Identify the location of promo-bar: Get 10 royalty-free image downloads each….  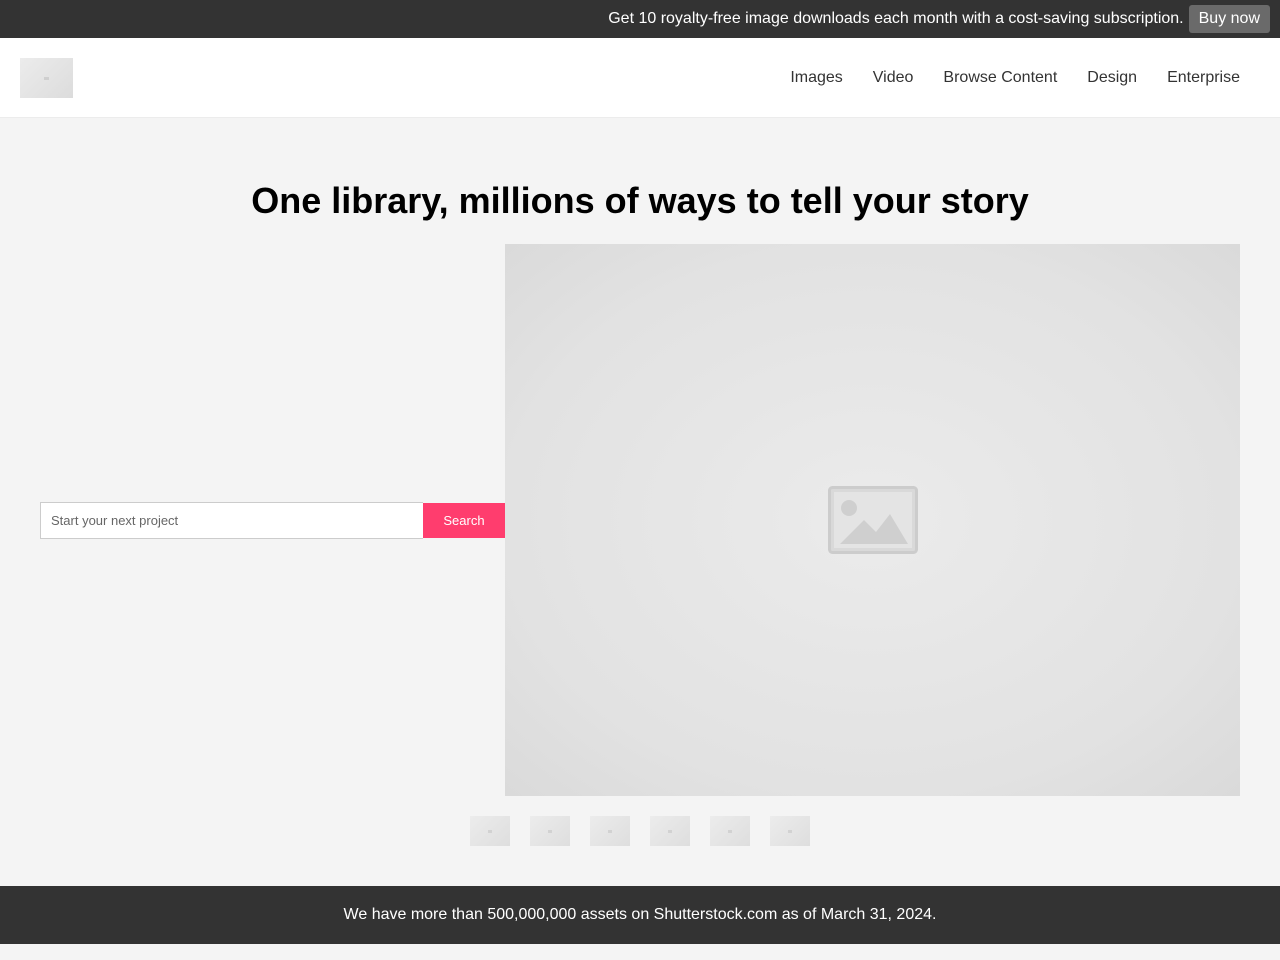
(640, 19).